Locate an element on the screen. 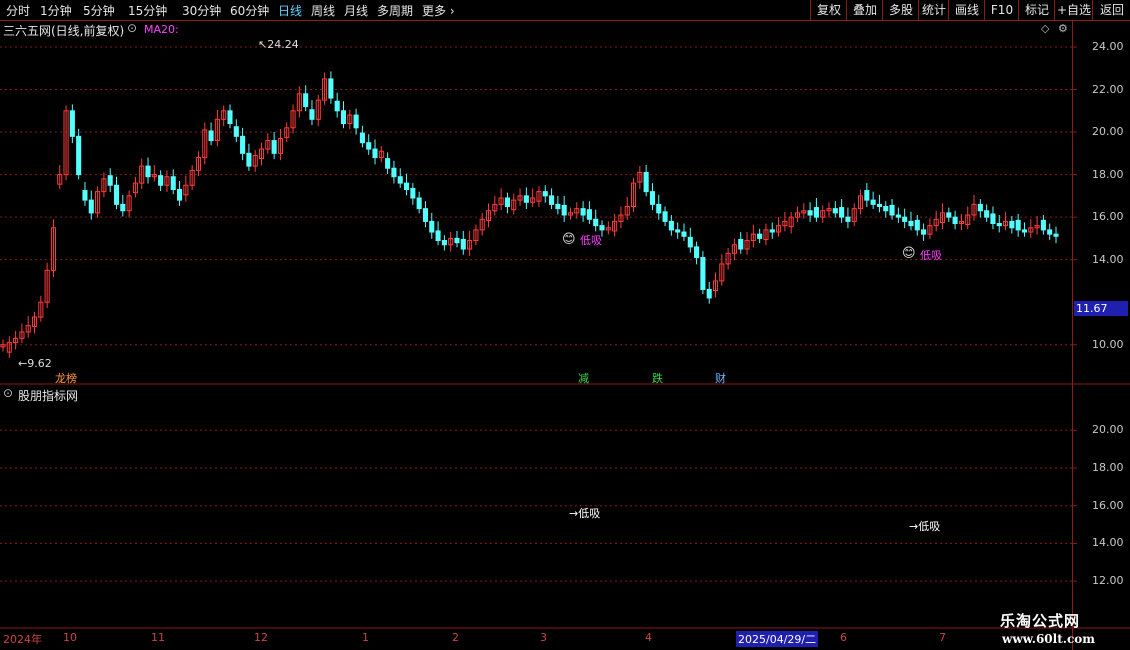 The height and width of the screenshot is (650, 1130). period-tab-15min: 15分钟 is located at coordinates (147, 10).